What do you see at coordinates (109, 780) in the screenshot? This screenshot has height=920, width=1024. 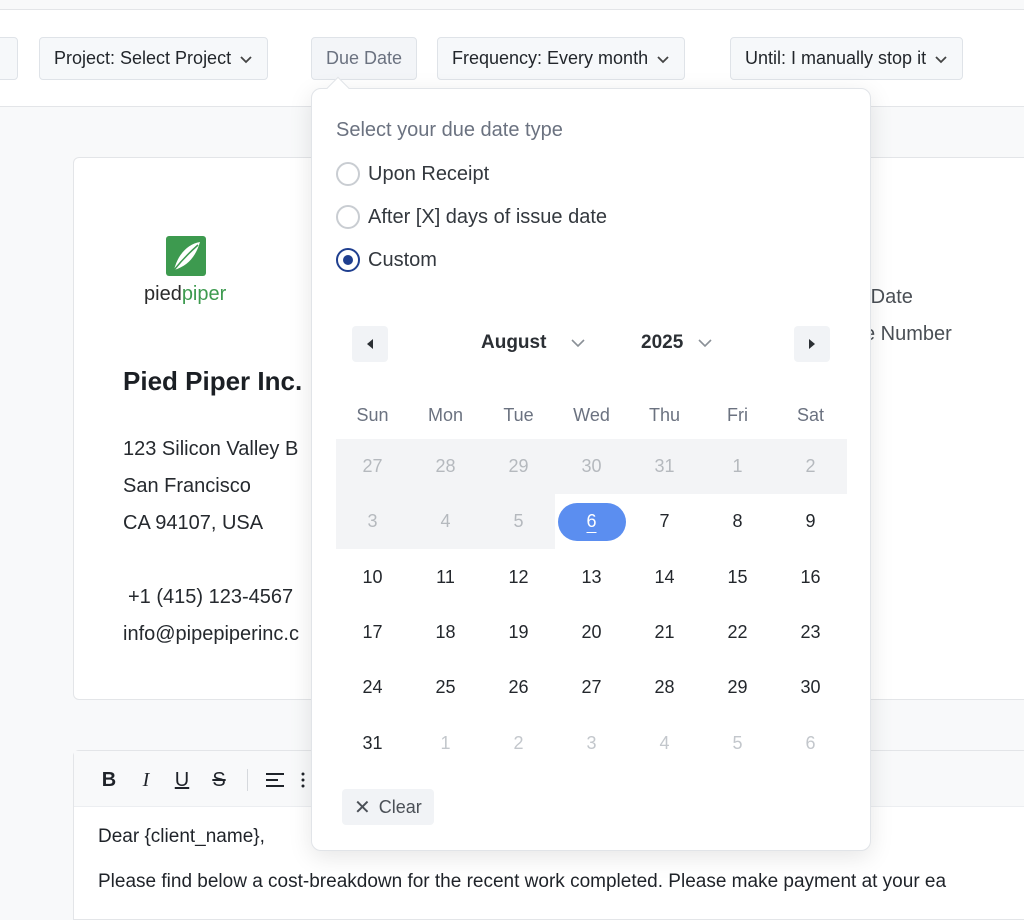 I see `bold-icon: B` at bounding box center [109, 780].